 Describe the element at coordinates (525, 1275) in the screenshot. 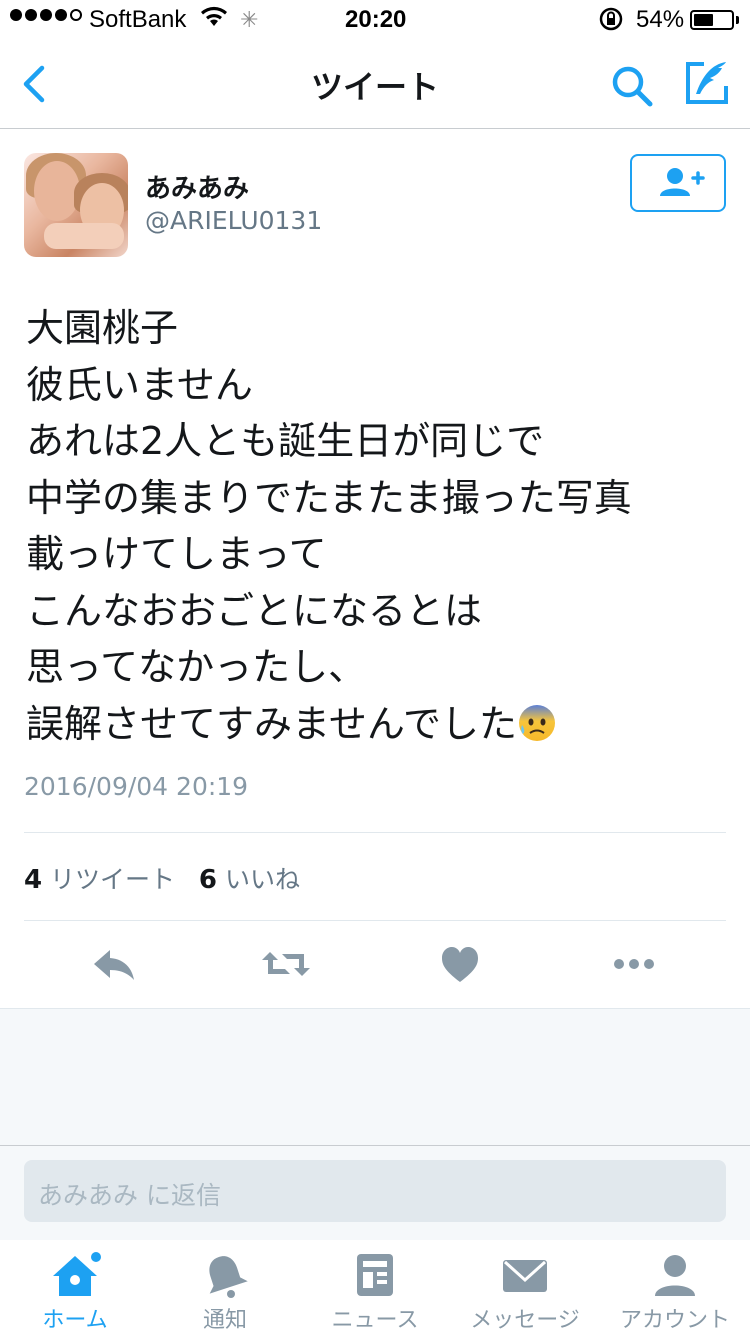

I see `envelope-icon` at that location.